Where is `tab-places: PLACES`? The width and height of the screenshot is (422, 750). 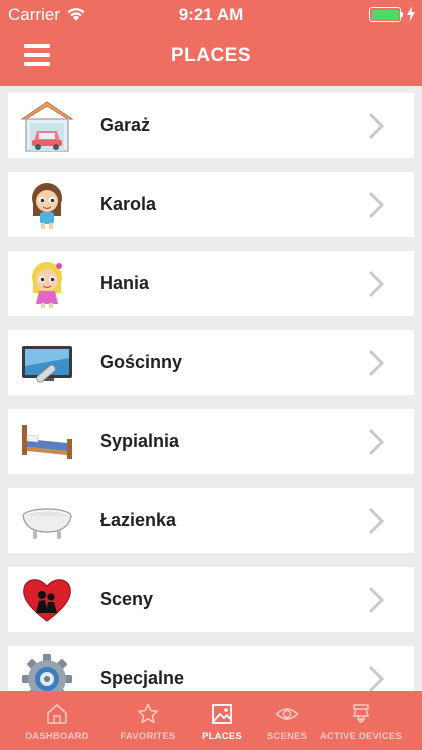 tab-places: PLACES is located at coordinates (222, 720).